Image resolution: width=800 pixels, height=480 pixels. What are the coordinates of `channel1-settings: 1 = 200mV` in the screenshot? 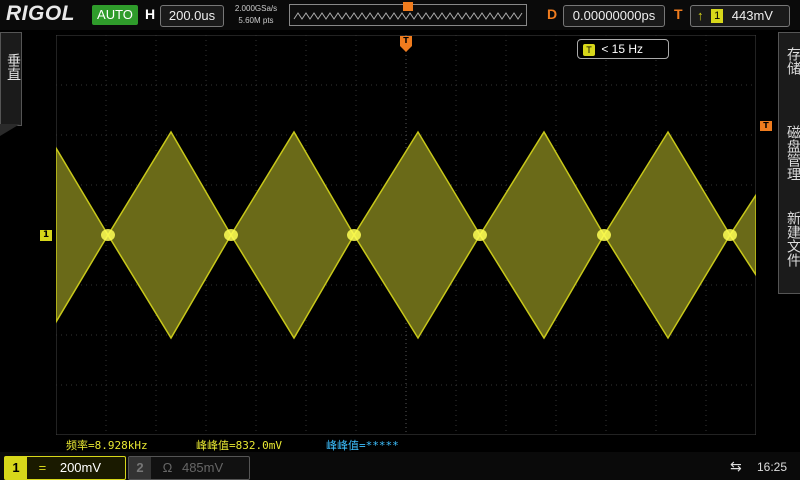 It's located at (65, 468).